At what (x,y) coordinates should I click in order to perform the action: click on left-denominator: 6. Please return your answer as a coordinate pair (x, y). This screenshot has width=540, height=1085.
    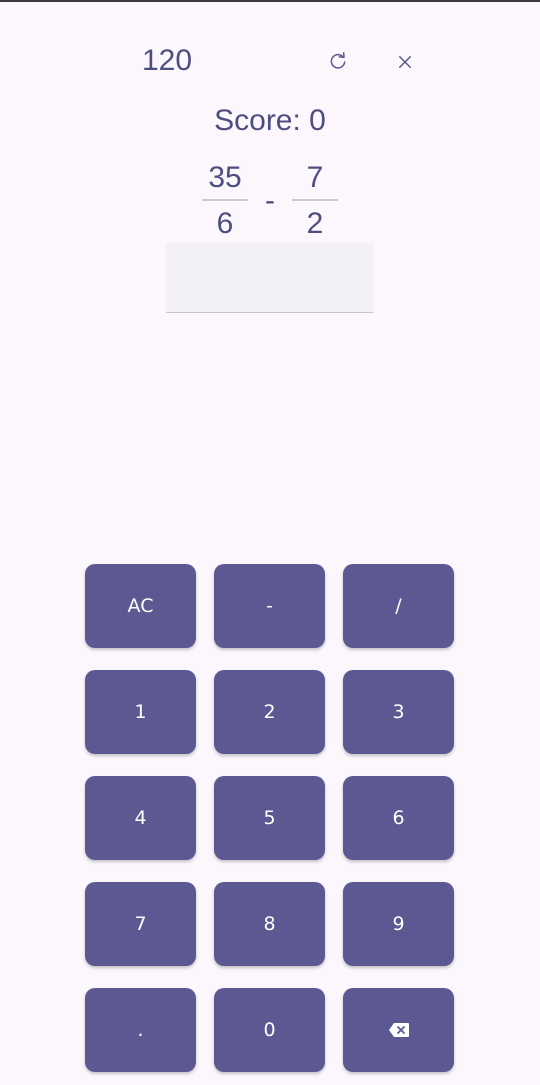
    Looking at the image, I should click on (225, 223).